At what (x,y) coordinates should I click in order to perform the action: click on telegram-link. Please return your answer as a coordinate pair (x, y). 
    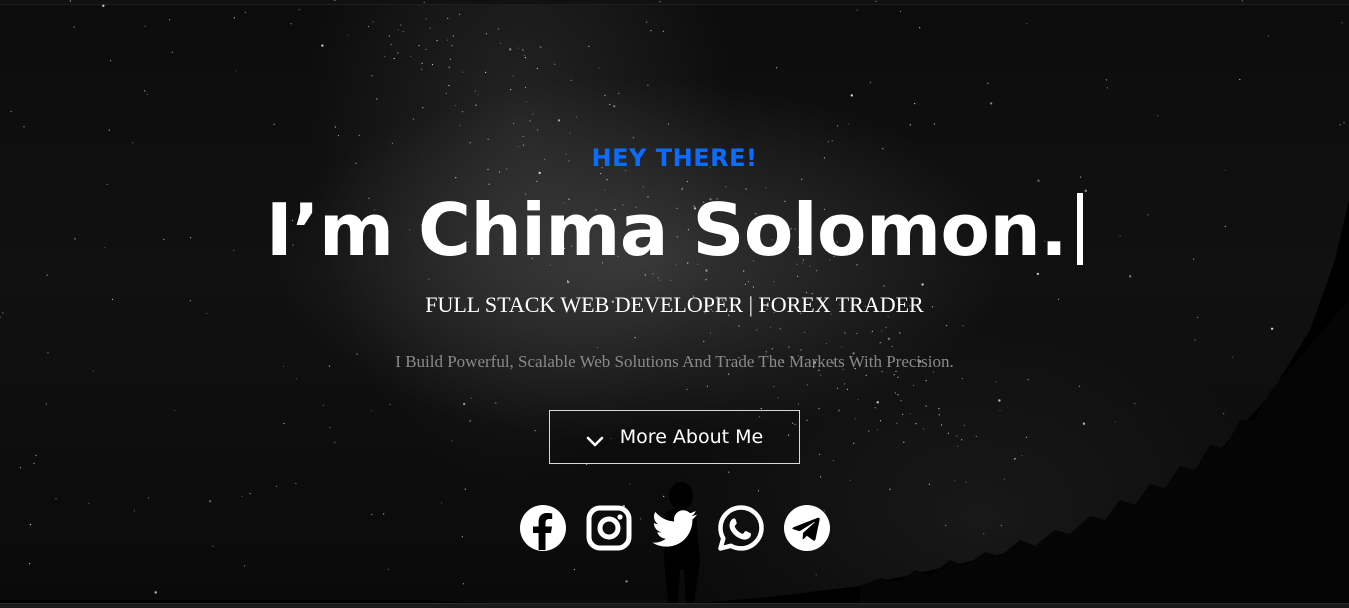
    Looking at the image, I should click on (807, 528).